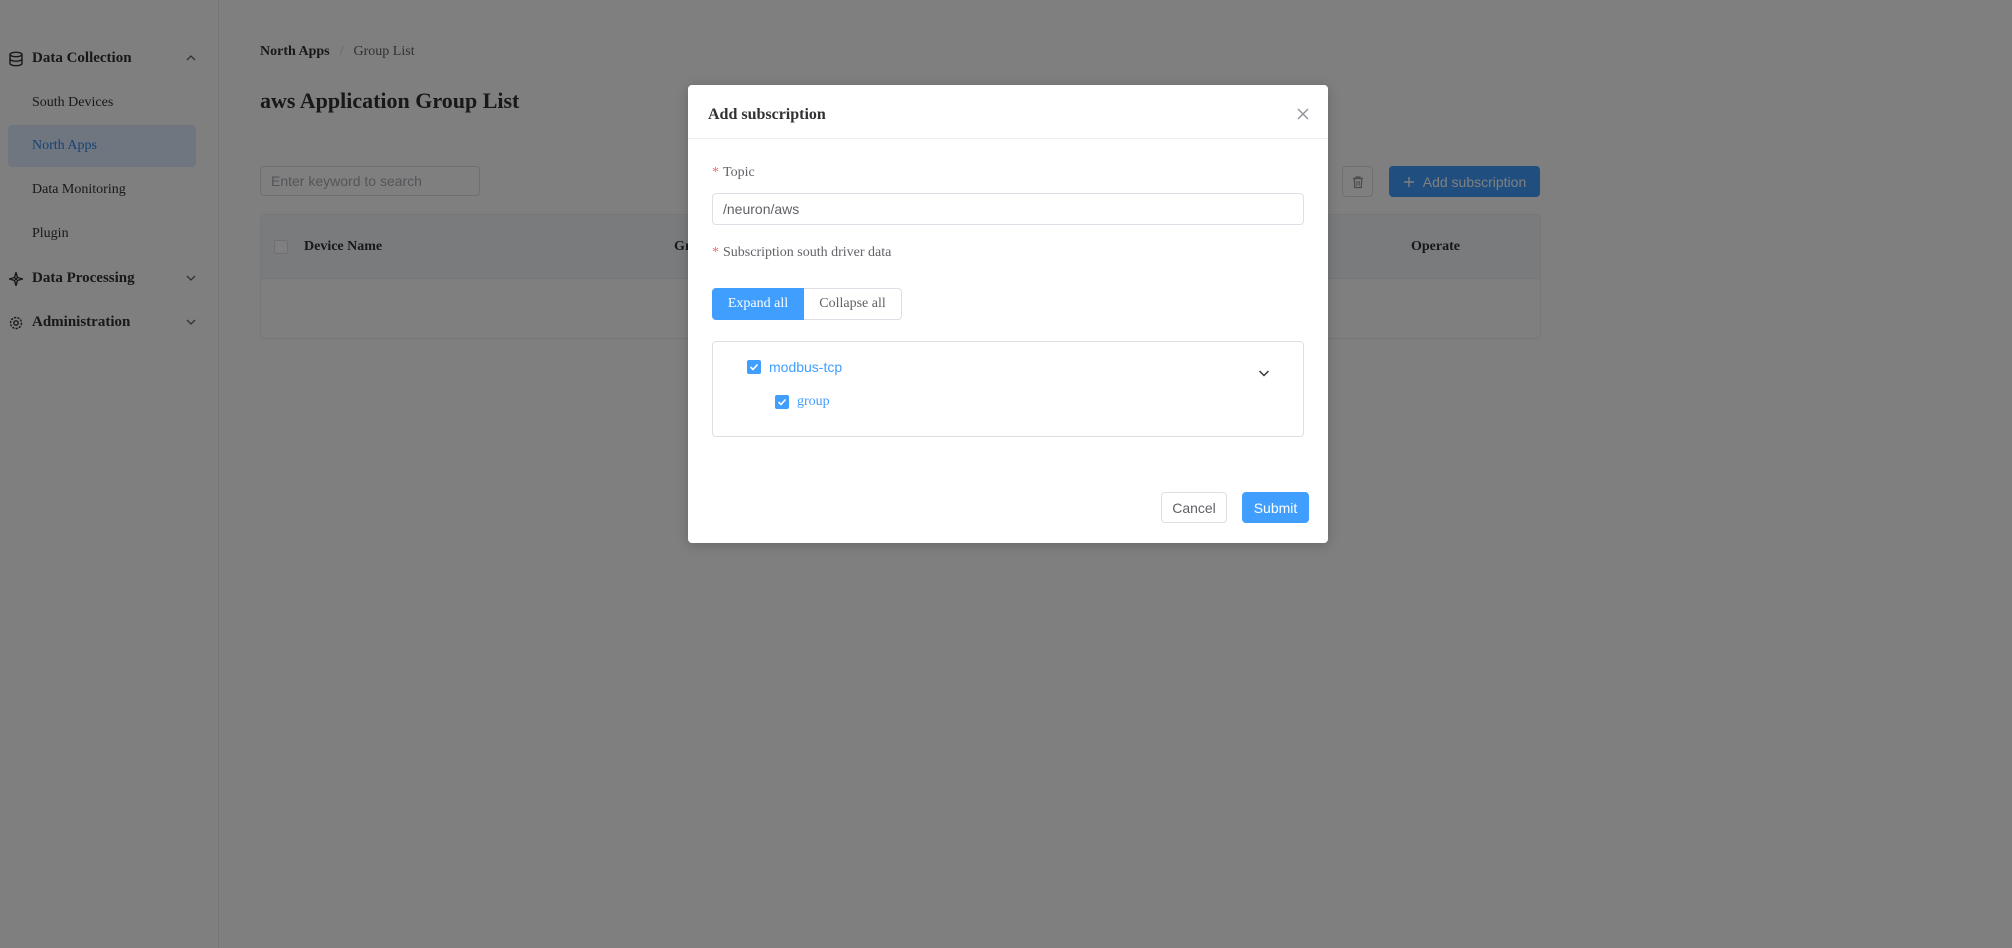 The height and width of the screenshot is (948, 2012). What do you see at coordinates (767, 114) in the screenshot?
I see `dialog-title: Add subscription` at bounding box center [767, 114].